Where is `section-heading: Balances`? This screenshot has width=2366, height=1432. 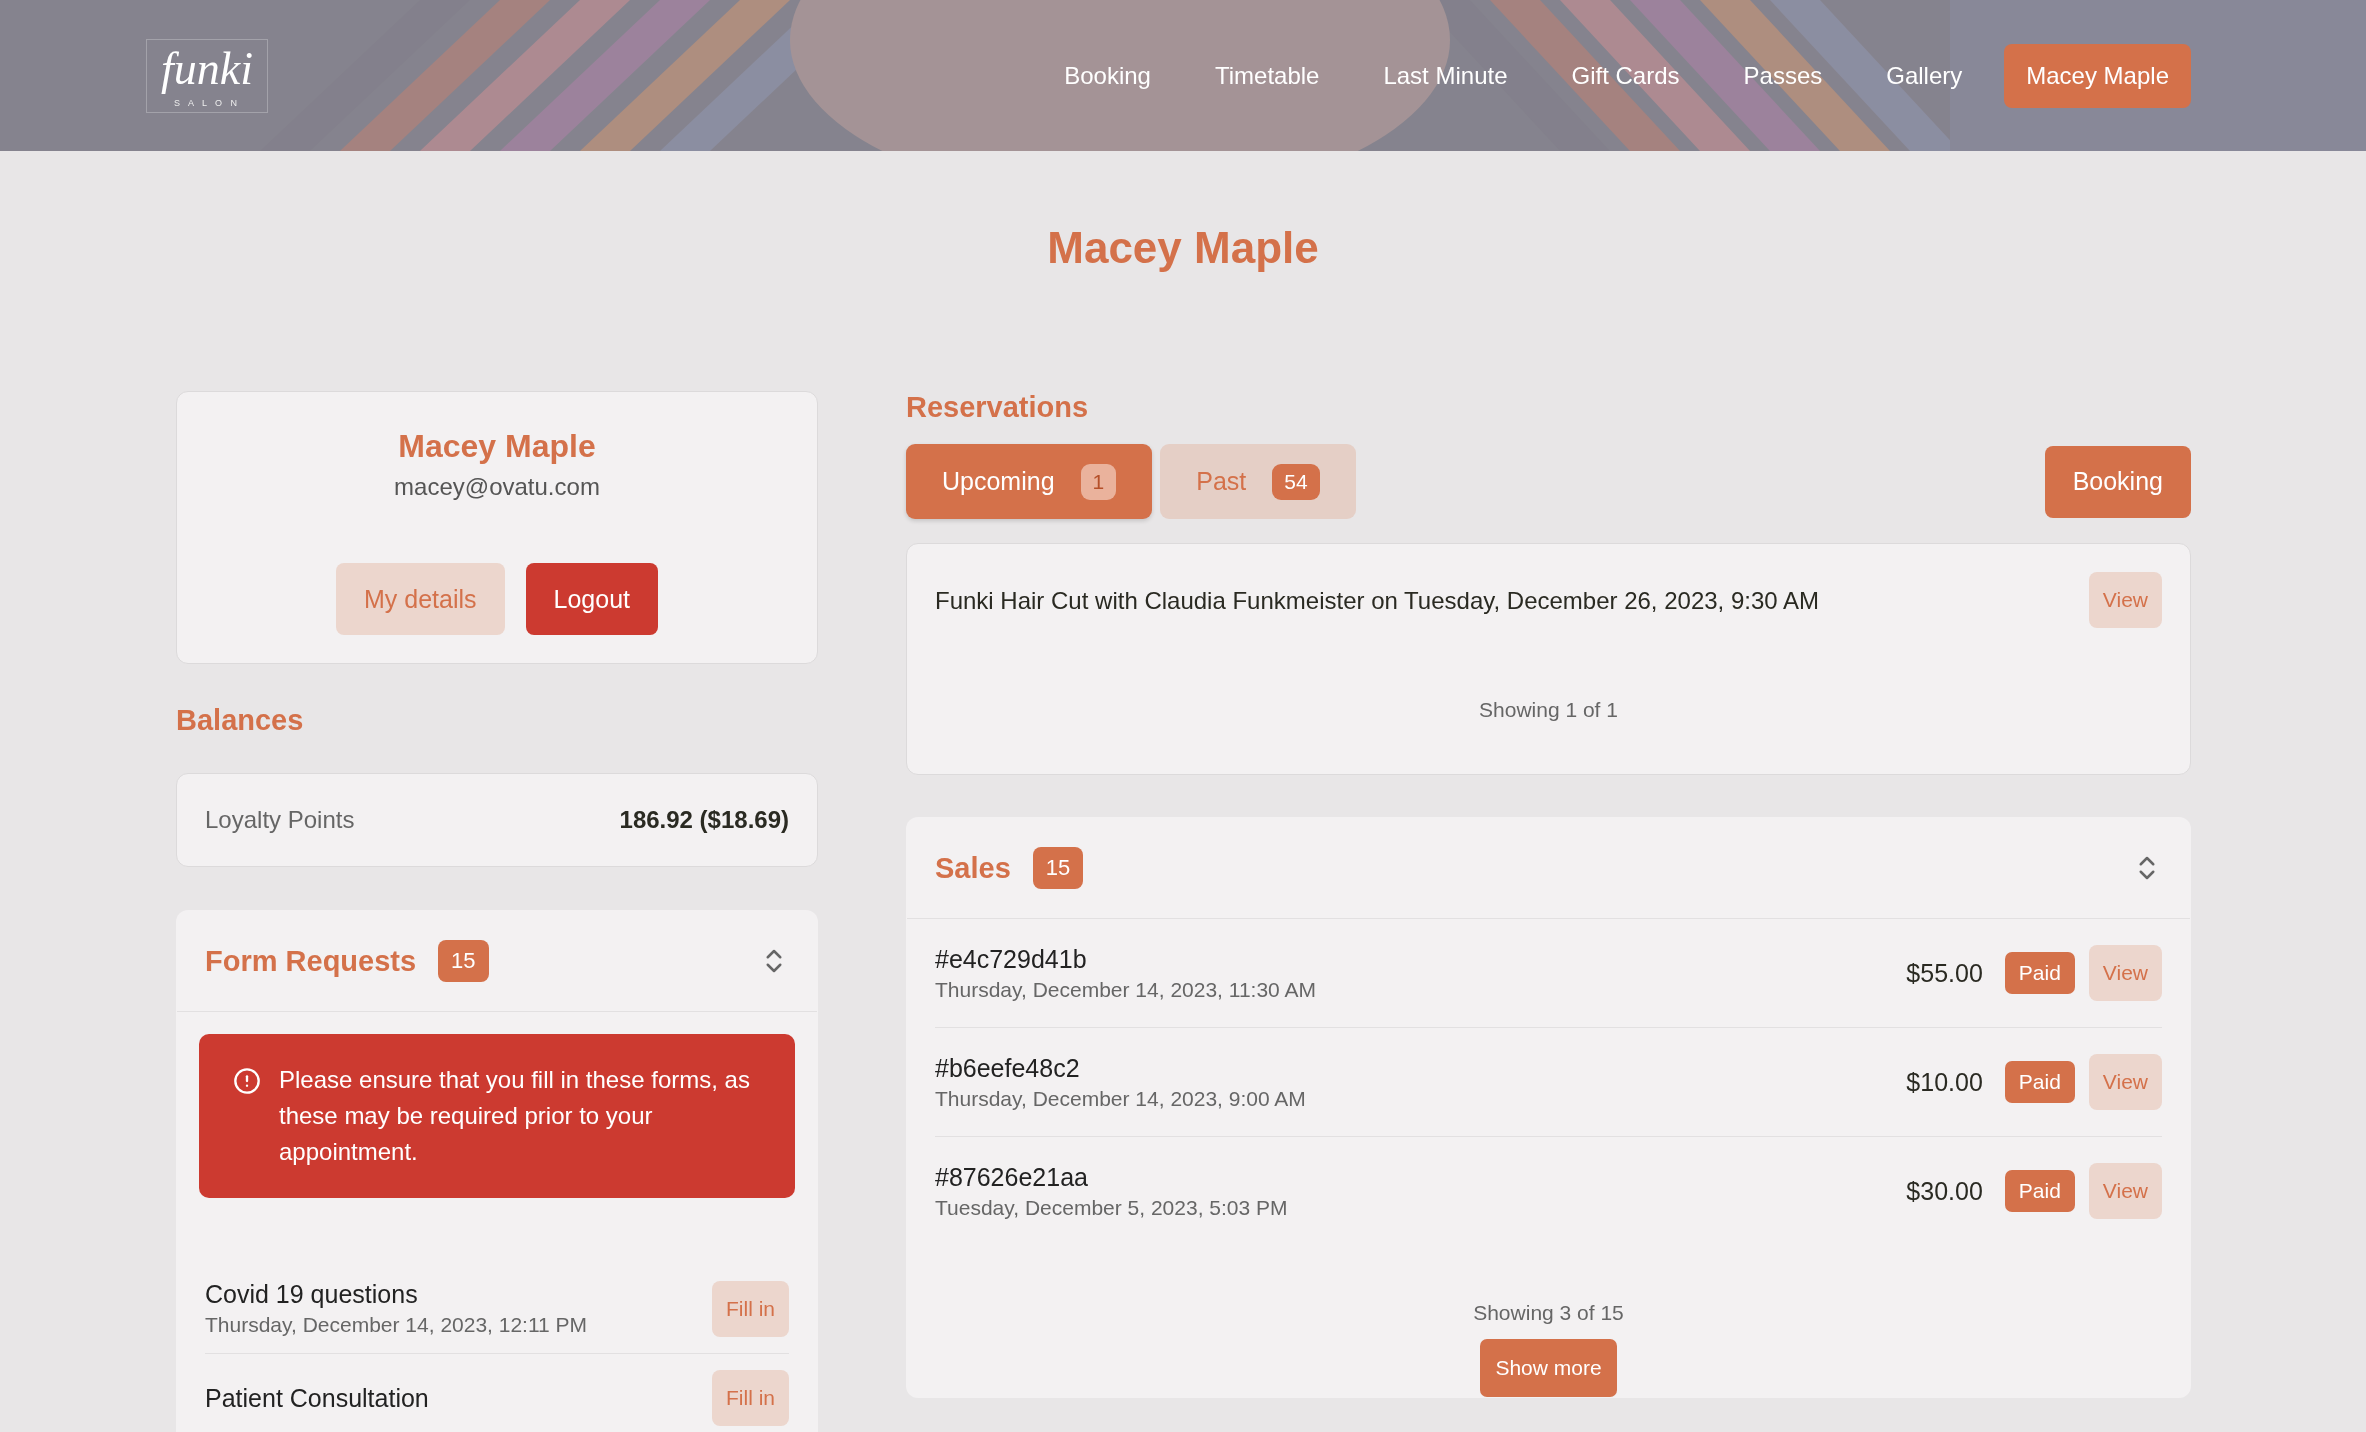 section-heading: Balances is located at coordinates (240, 720).